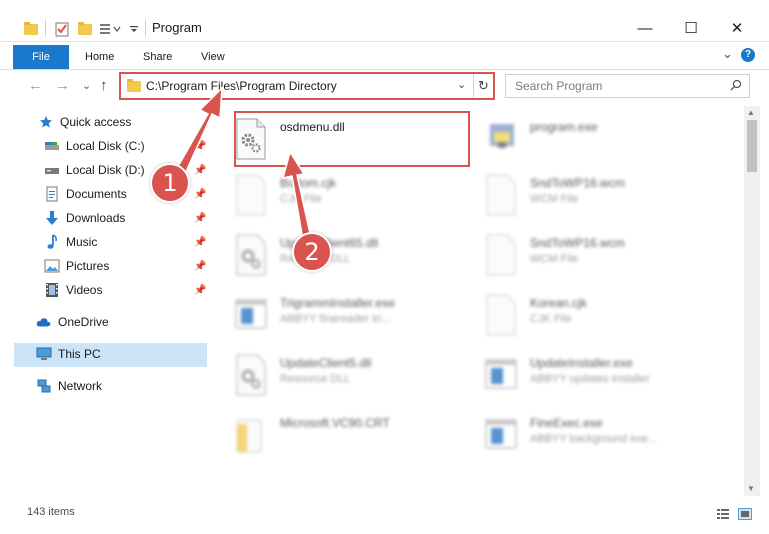 This screenshot has height=534, width=769. What do you see at coordinates (337, 256) in the screenshot?
I see `file-item: UpdateClient65.dll Resource DLL` at bounding box center [337, 256].